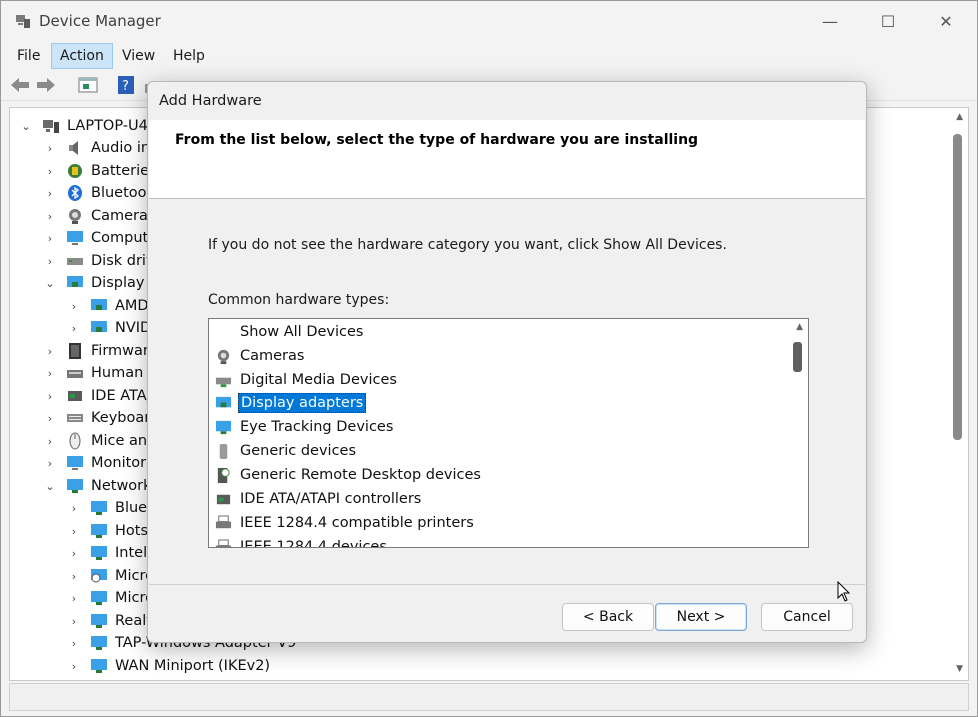  What do you see at coordinates (272, 356) in the screenshot?
I see `list-item-label: Cameras` at bounding box center [272, 356].